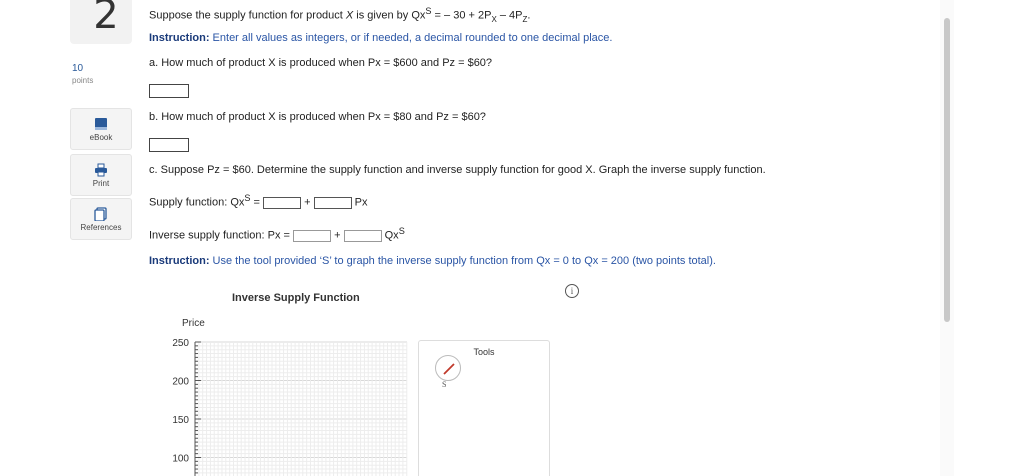 The width and height of the screenshot is (1024, 476). What do you see at coordinates (193, 323) in the screenshot?
I see `y-axis-label: Price` at bounding box center [193, 323].